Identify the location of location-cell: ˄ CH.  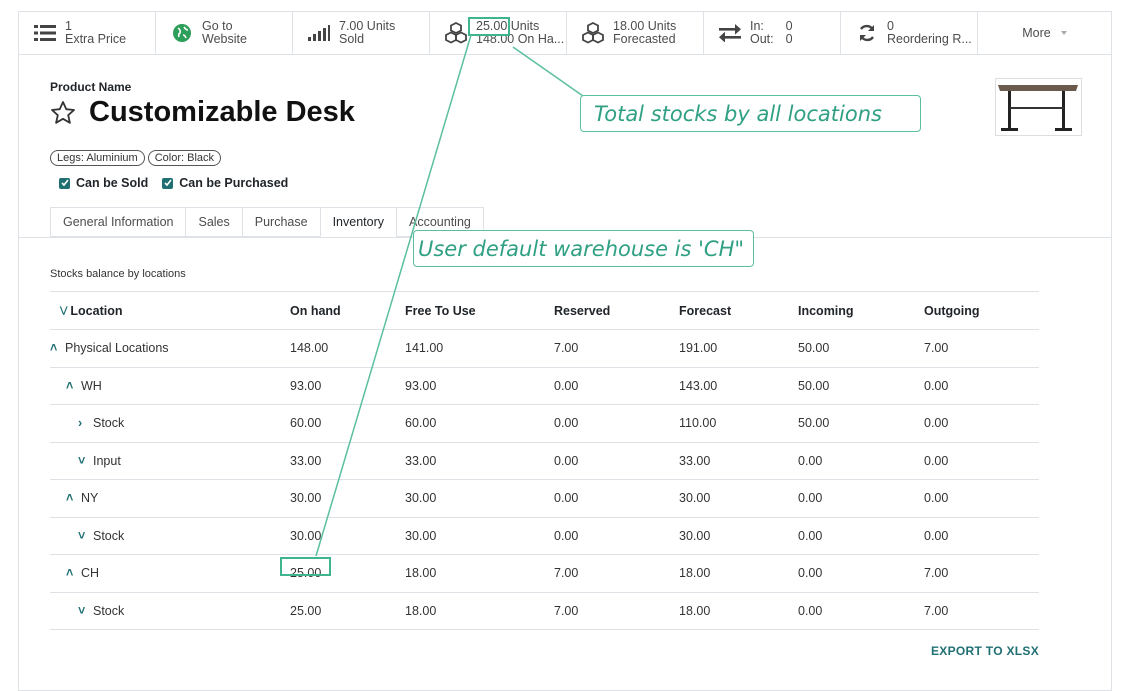
(74, 573).